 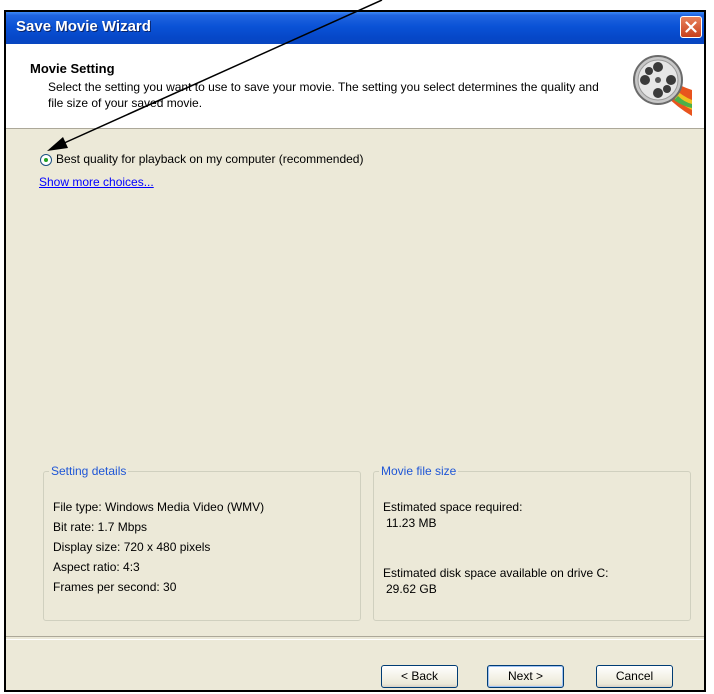 What do you see at coordinates (89, 471) in the screenshot?
I see `setting-details-legend: Setting details` at bounding box center [89, 471].